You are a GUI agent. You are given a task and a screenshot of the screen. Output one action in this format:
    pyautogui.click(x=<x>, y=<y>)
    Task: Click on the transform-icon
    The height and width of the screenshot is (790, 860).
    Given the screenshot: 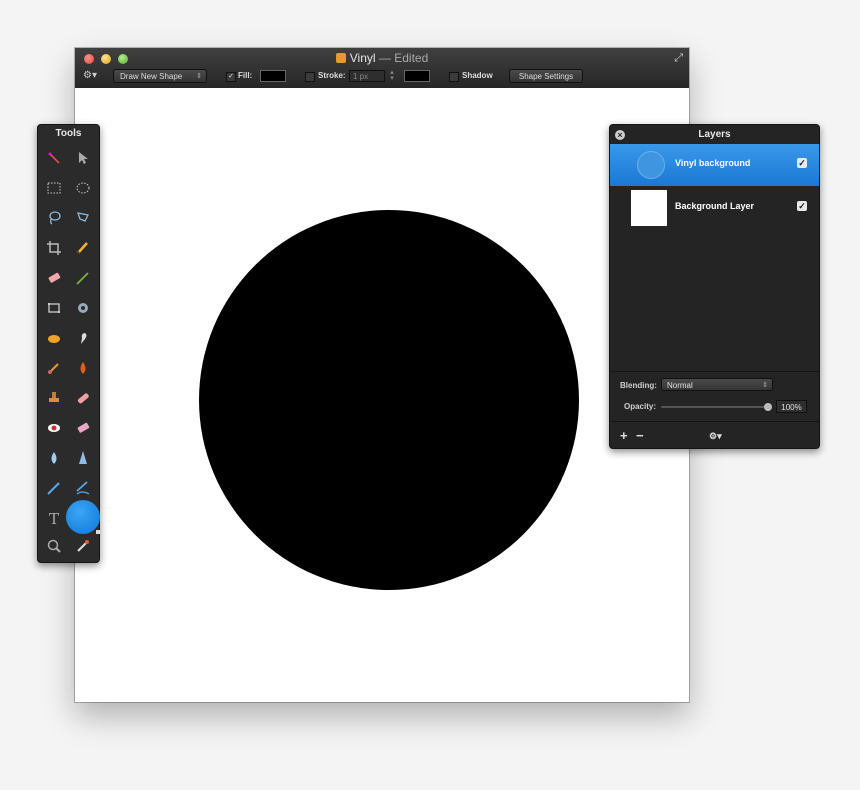 What is the action you would take?
    pyautogui.click(x=54, y=308)
    